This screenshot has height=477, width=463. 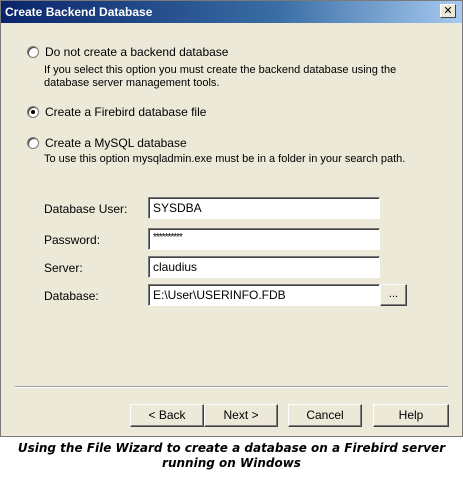 I want to click on close-icon: ✕, so click(x=448, y=11).